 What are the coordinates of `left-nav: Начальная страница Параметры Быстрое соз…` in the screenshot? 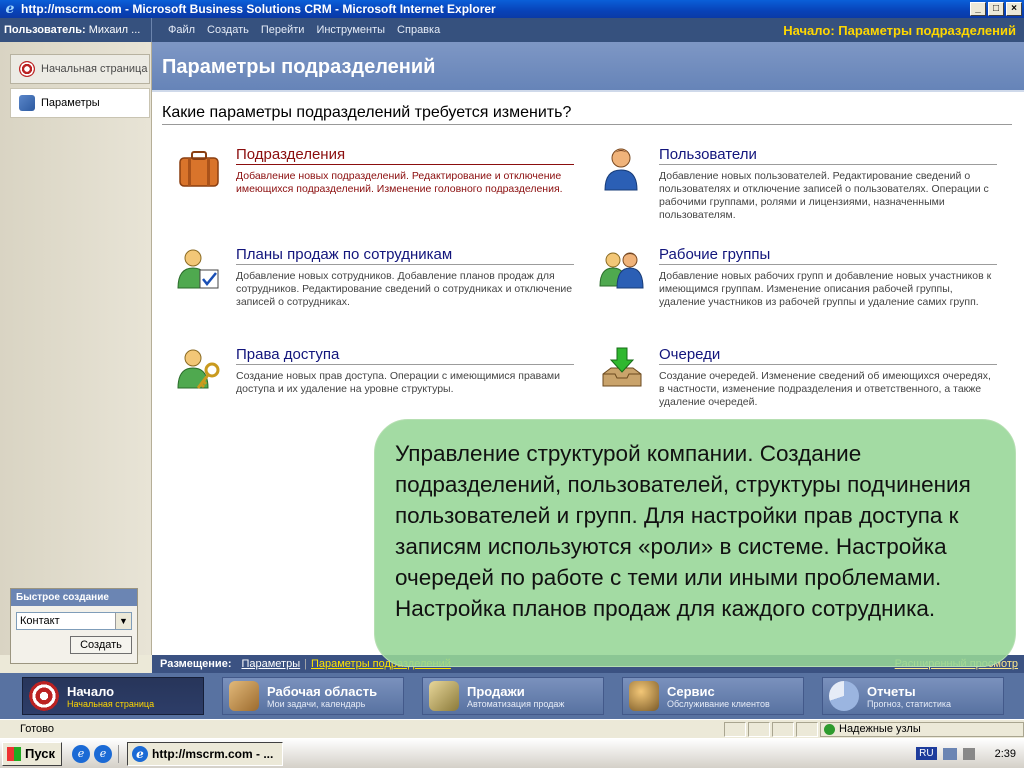 It's located at (76, 353).